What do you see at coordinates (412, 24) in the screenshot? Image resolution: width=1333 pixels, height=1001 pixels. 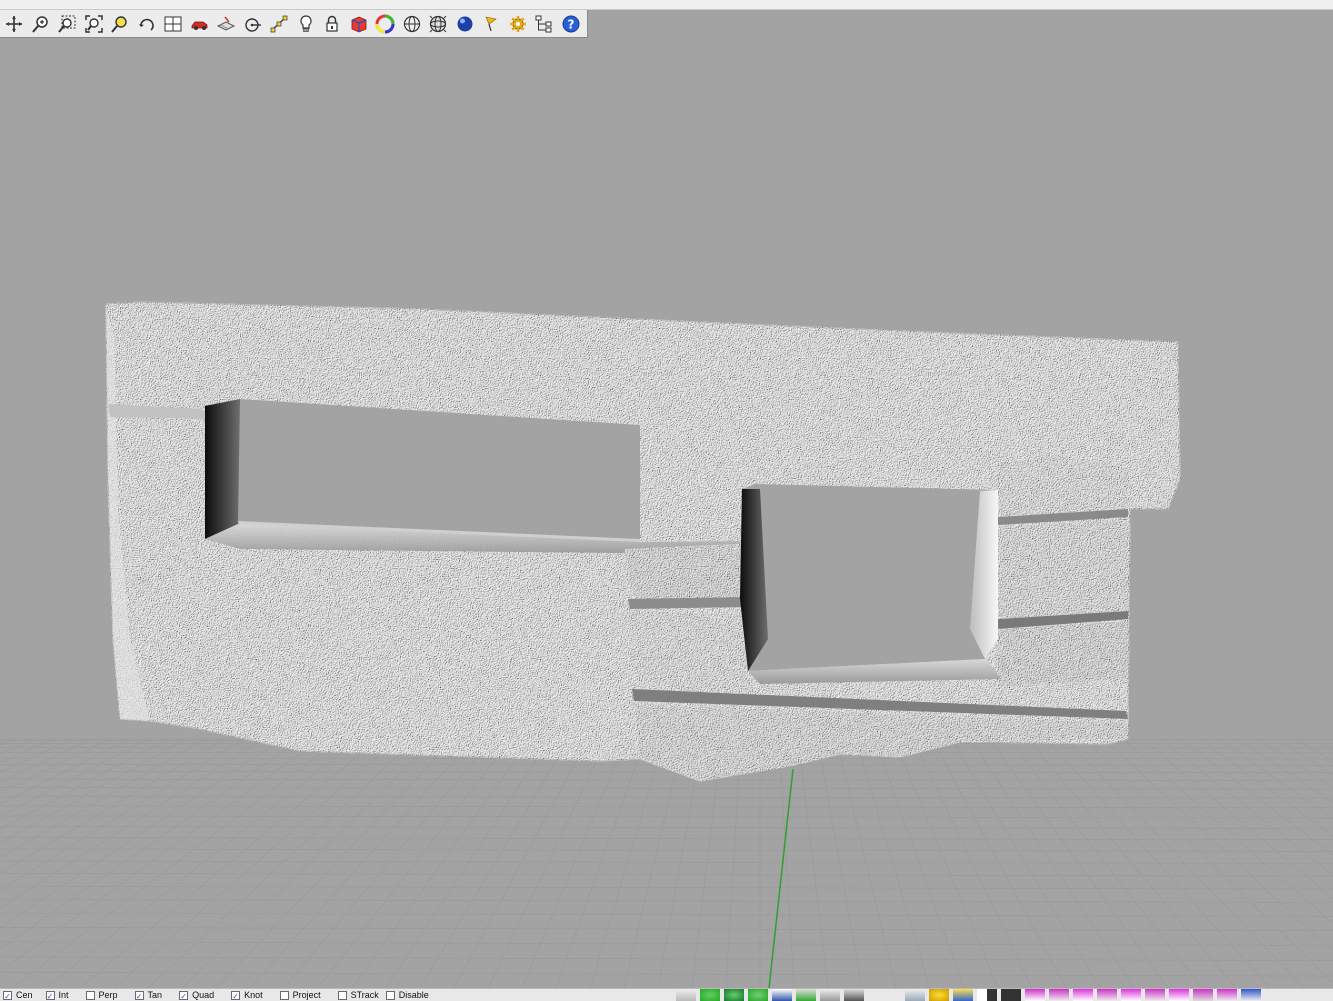 I see `sphere-wireframe-icon` at bounding box center [412, 24].